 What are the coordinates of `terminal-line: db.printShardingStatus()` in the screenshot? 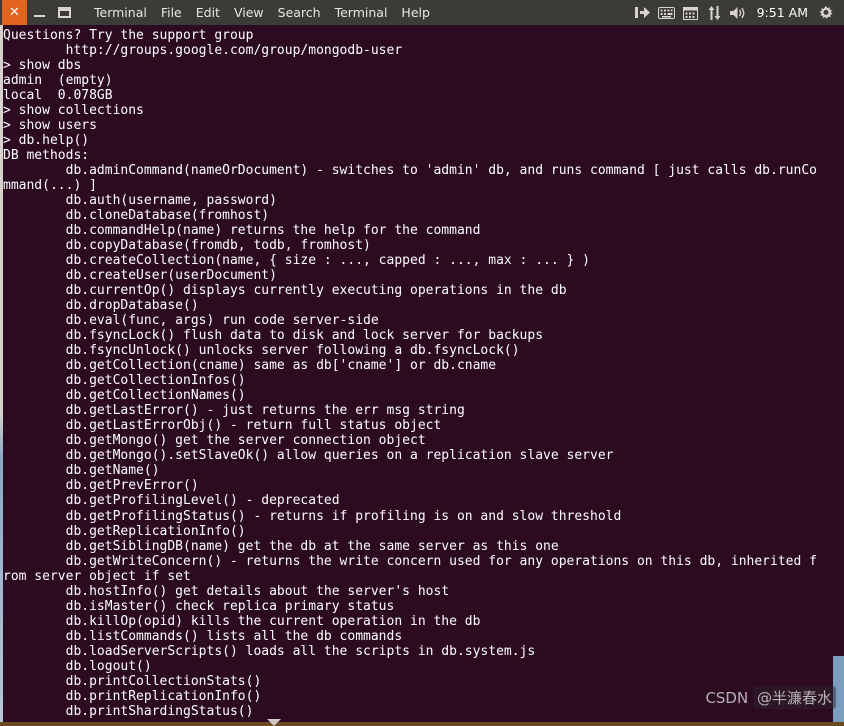 It's located at (128, 711).